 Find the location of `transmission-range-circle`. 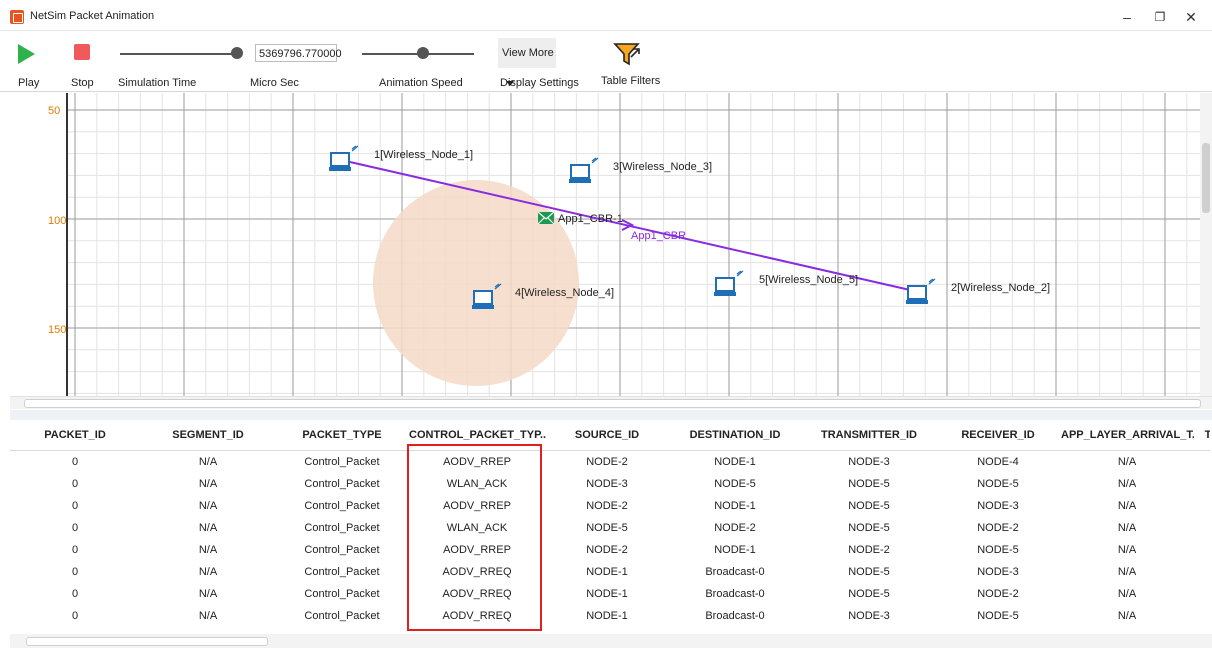

transmission-range-circle is located at coordinates (476, 283).